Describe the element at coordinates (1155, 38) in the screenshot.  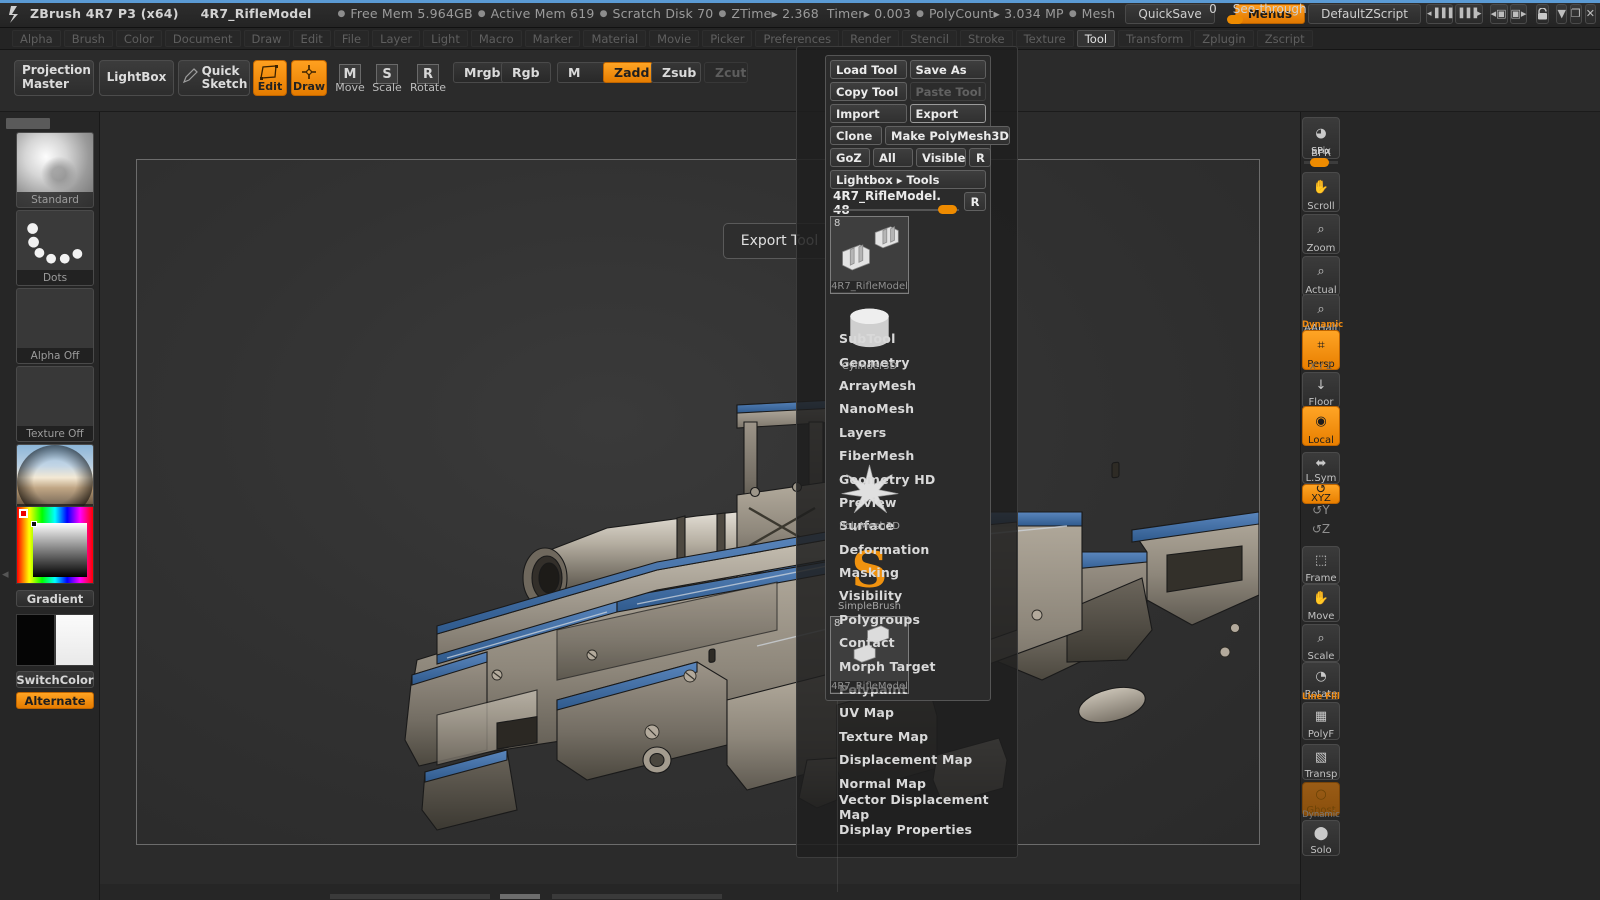
I see `menu-item-transform: Transform` at that location.